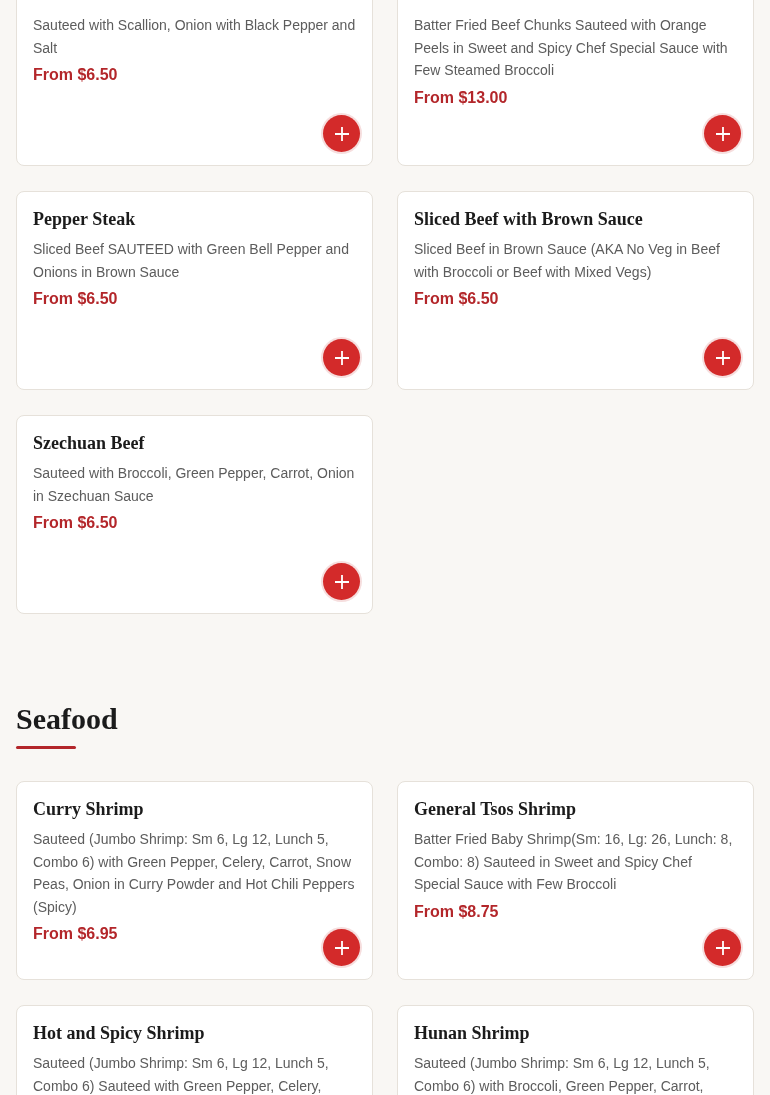  Describe the element at coordinates (89, 443) in the screenshot. I see `dish-name: Szechuan Beef` at that location.